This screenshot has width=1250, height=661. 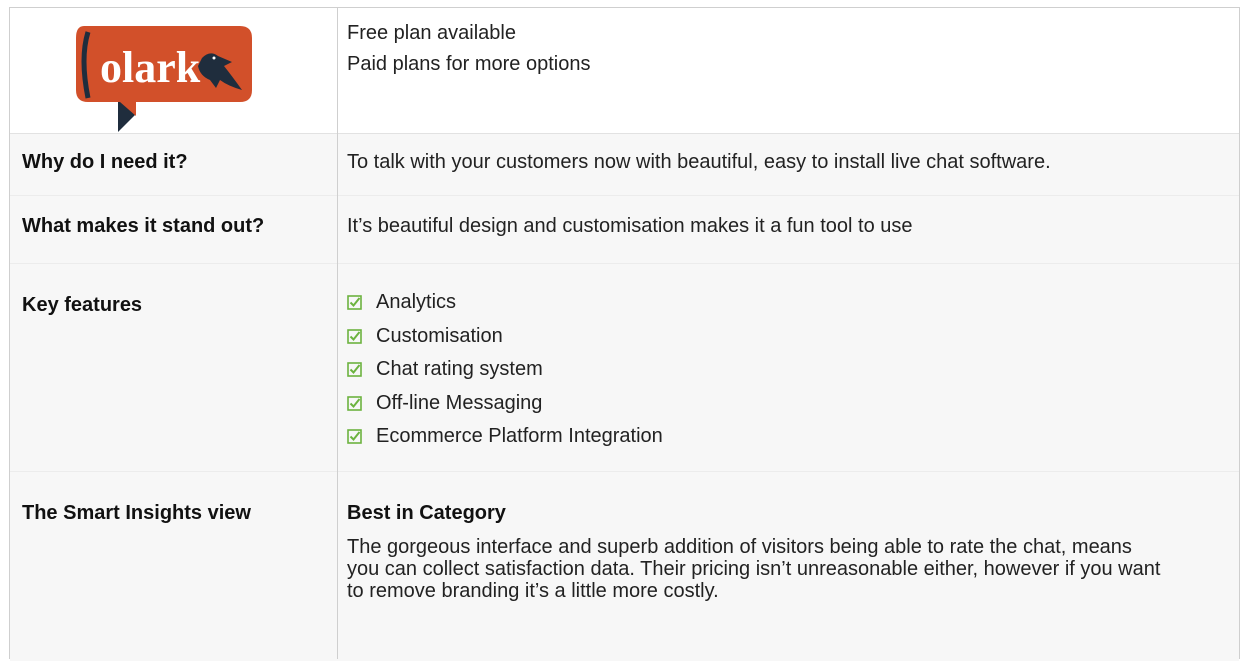 I want to click on standout-label: What makes it stand out?, so click(x=143, y=226).